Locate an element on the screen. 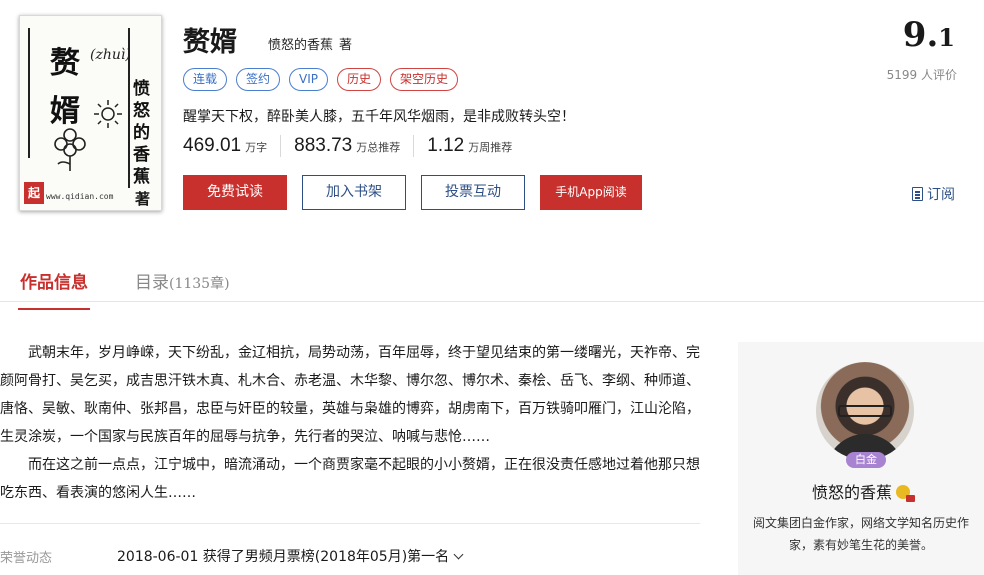 The height and width of the screenshot is (575, 984). tab-catalog-label: 目录 is located at coordinates (152, 283).